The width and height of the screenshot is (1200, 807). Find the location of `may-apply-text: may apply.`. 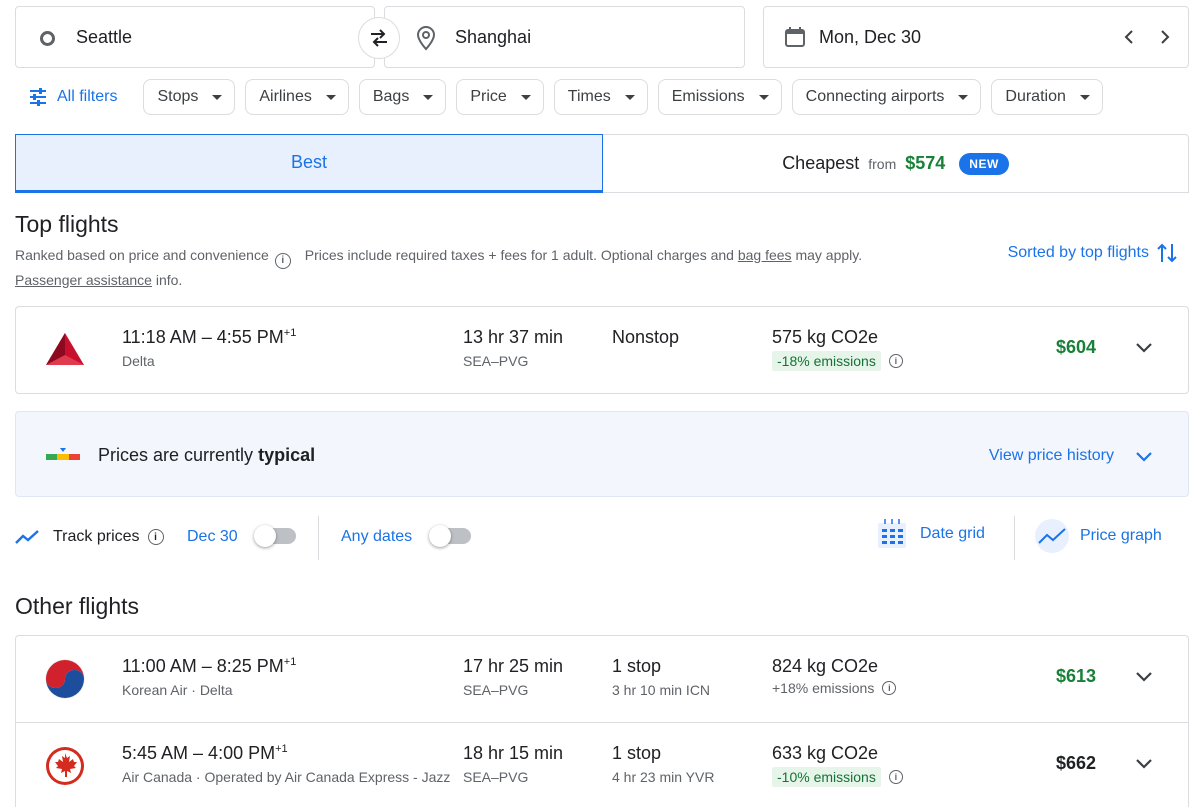

may-apply-text: may apply. is located at coordinates (829, 255).